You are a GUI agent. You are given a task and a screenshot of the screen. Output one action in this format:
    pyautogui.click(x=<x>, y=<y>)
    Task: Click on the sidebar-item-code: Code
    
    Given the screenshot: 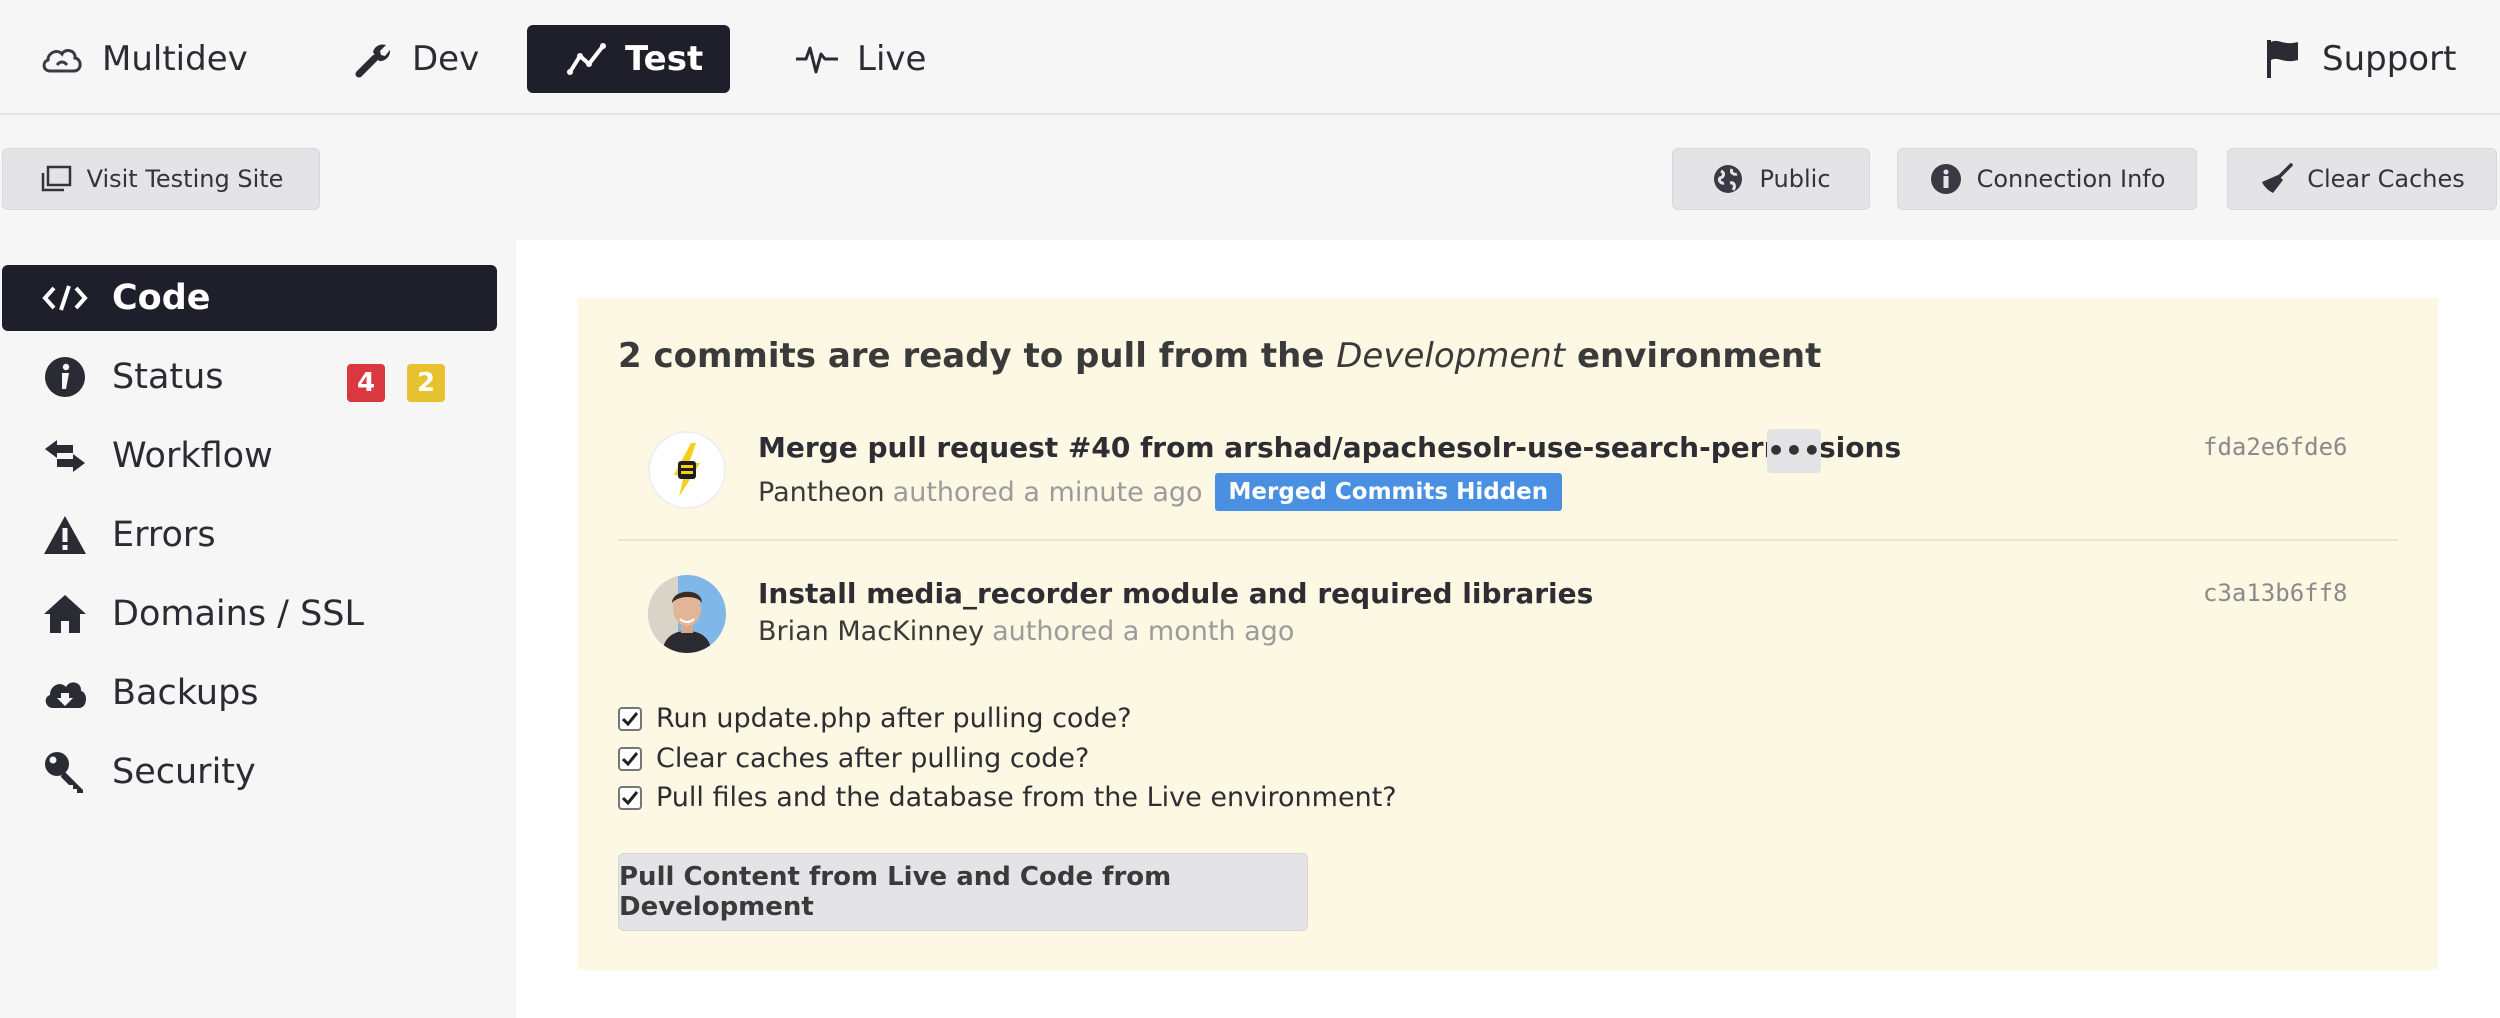 What is the action you would take?
    pyautogui.click(x=249, y=298)
    